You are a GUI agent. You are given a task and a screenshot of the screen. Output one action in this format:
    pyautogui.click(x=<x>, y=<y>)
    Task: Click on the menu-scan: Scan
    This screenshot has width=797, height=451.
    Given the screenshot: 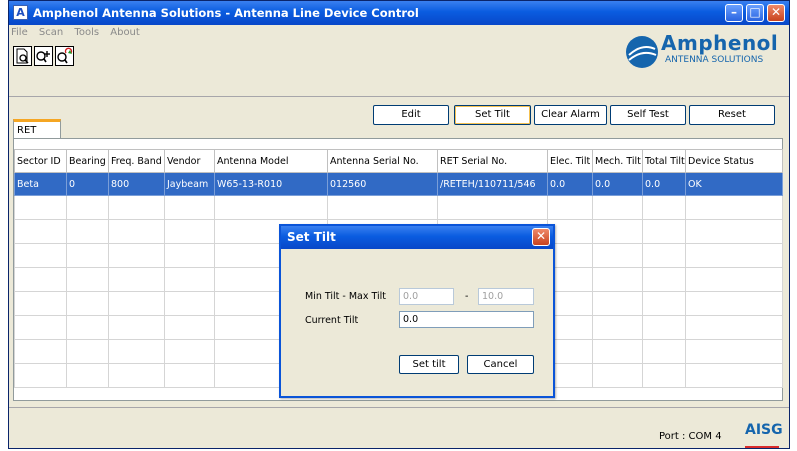 What is the action you would take?
    pyautogui.click(x=51, y=32)
    